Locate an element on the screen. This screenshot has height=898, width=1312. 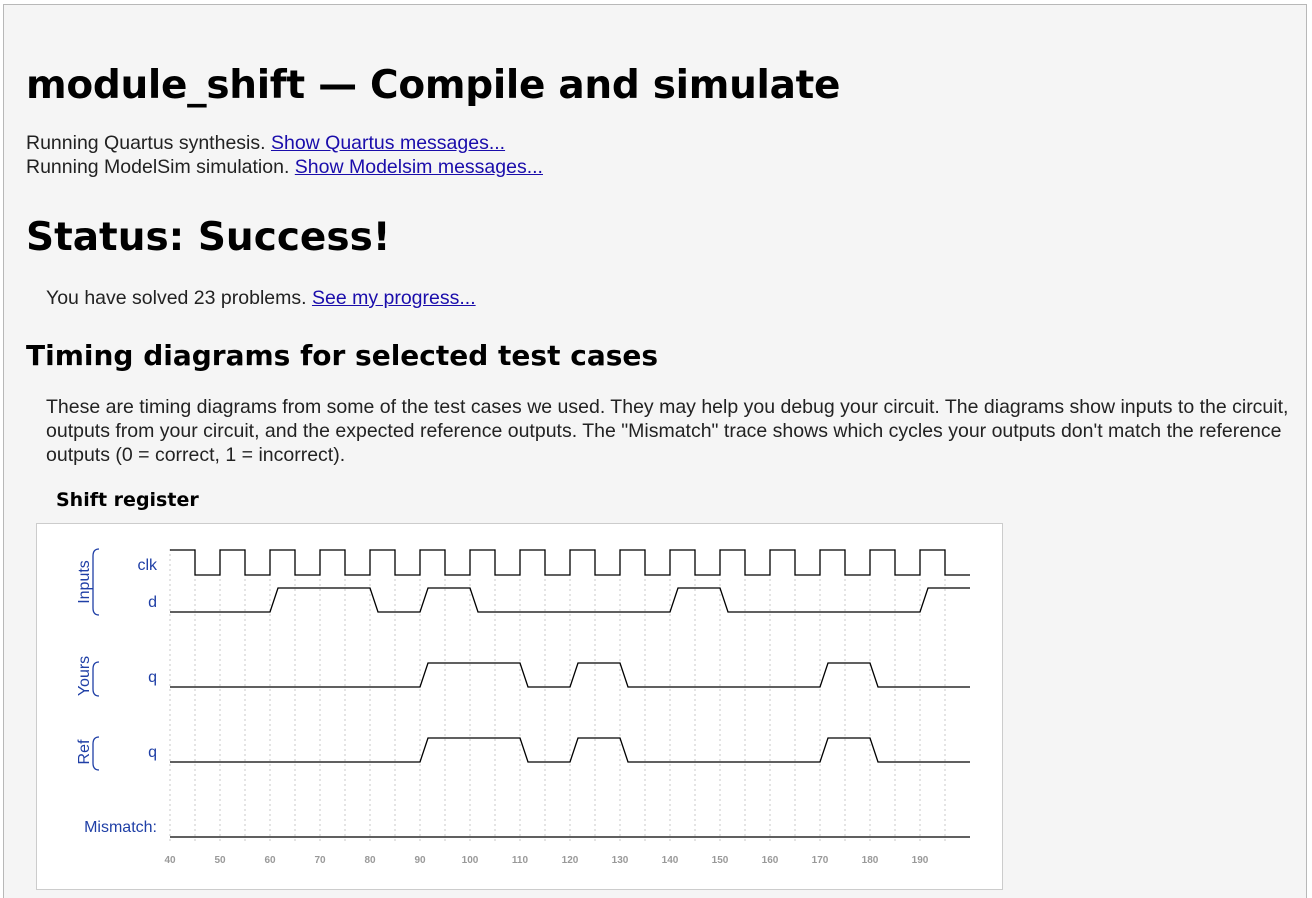
signal-label-q-ref: q is located at coordinates (152, 752).